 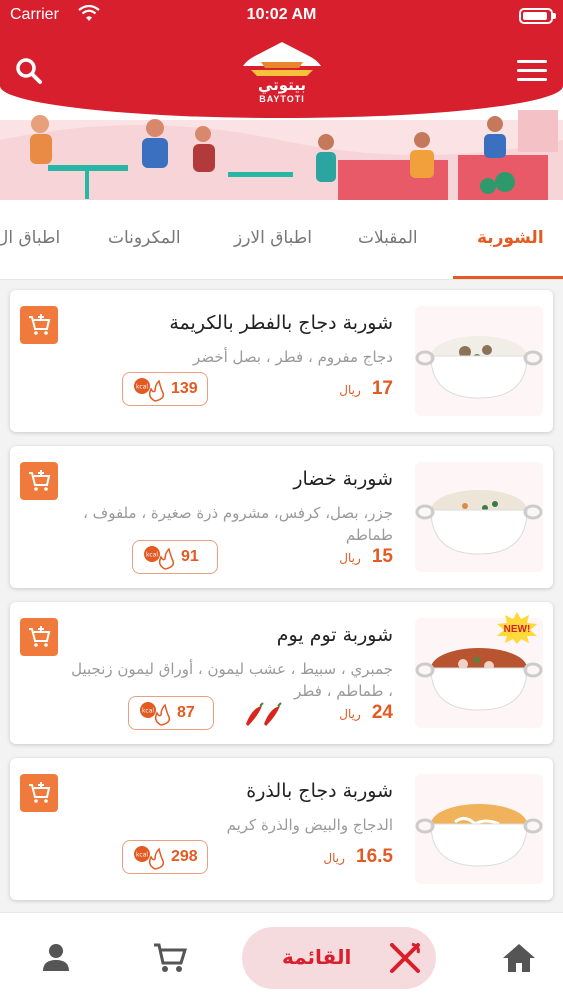 I want to click on search-button, so click(x=30, y=72).